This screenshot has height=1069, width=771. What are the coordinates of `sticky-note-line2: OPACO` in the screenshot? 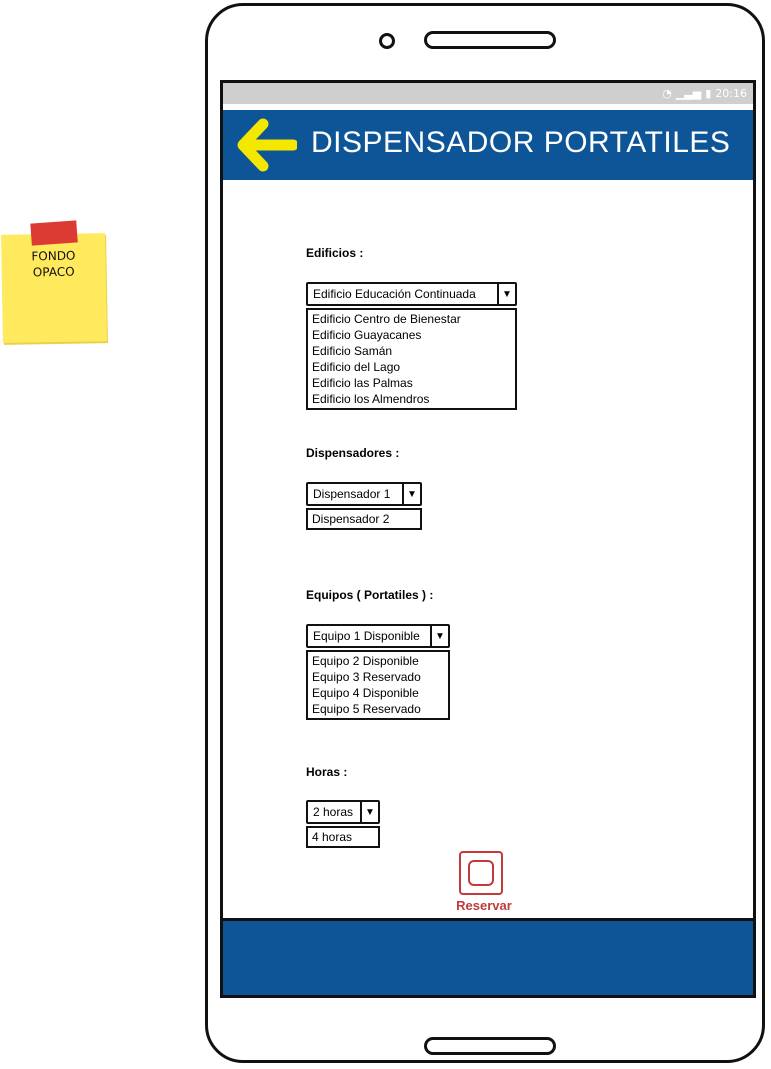 It's located at (53, 272).